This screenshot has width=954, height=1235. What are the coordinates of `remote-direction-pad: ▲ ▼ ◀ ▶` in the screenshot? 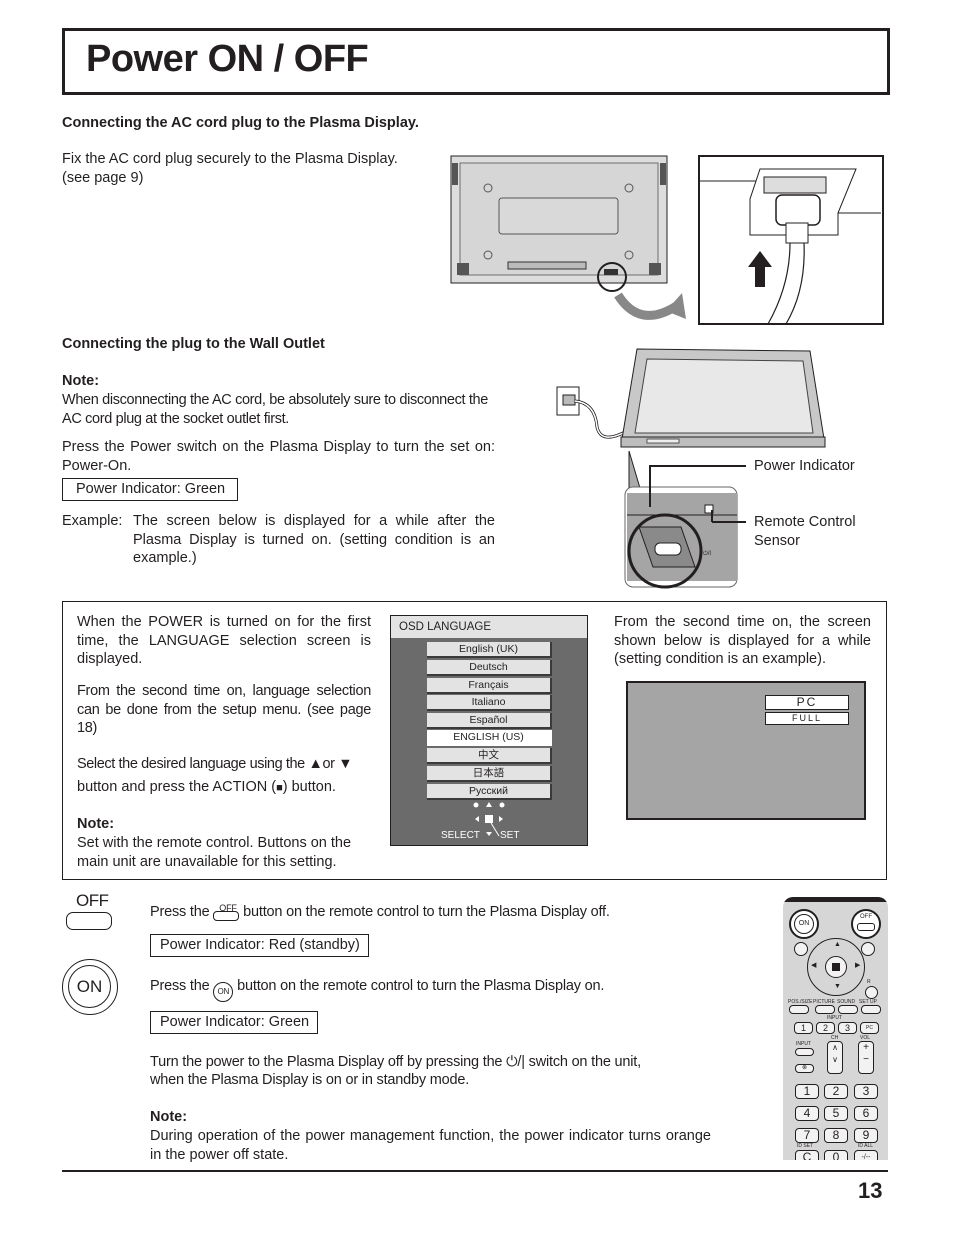 It's located at (836, 967).